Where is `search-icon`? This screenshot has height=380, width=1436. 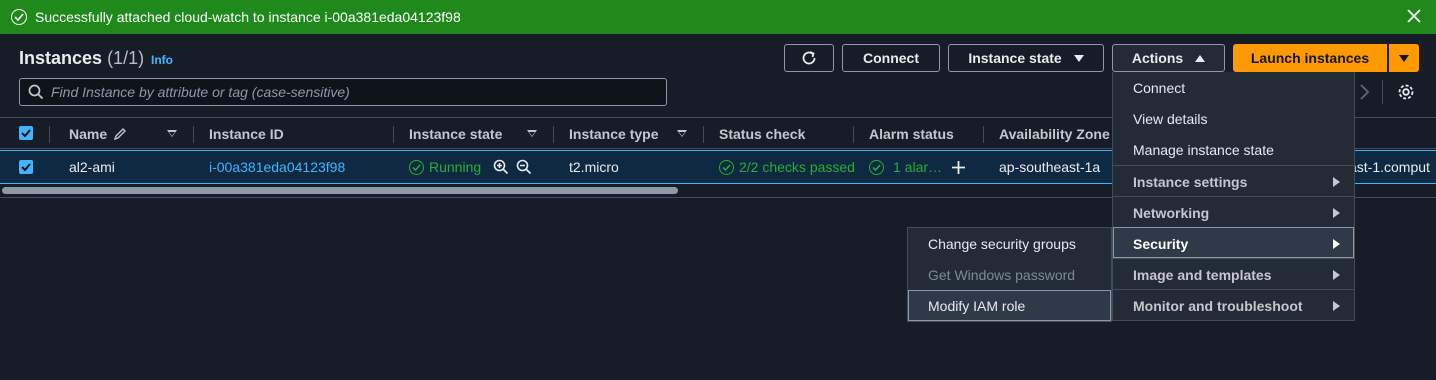 search-icon is located at coordinates (36, 92).